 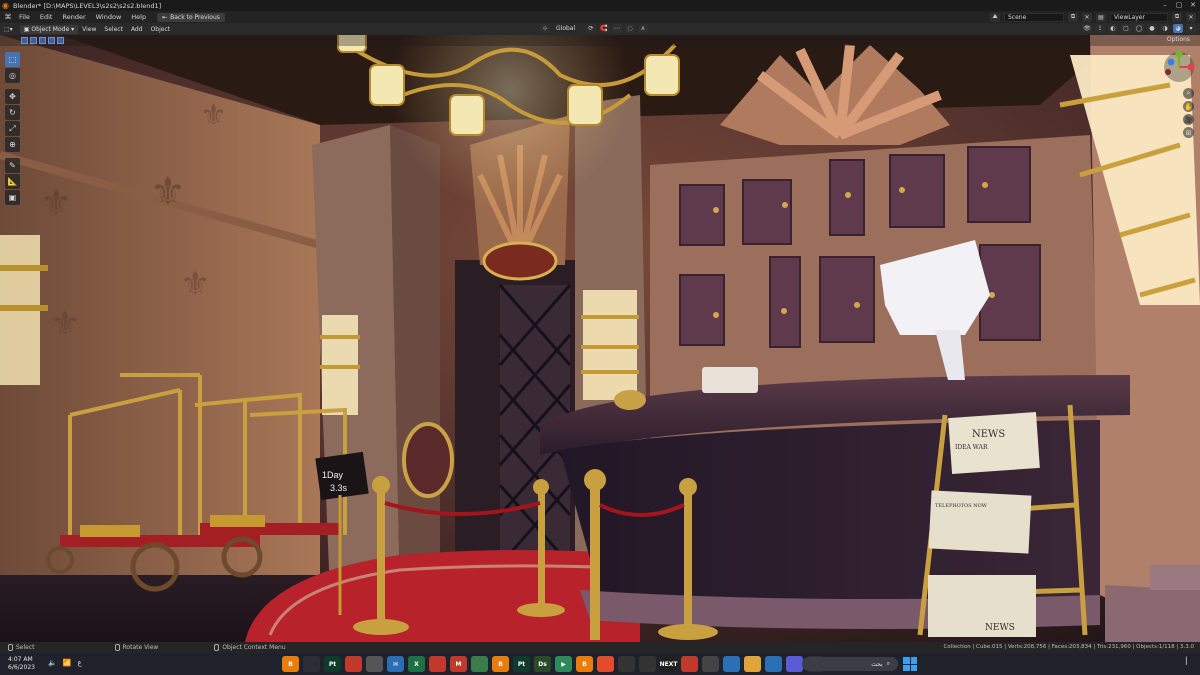 What do you see at coordinates (416, 664) in the screenshot?
I see `taskbar-app-icon: X` at bounding box center [416, 664].